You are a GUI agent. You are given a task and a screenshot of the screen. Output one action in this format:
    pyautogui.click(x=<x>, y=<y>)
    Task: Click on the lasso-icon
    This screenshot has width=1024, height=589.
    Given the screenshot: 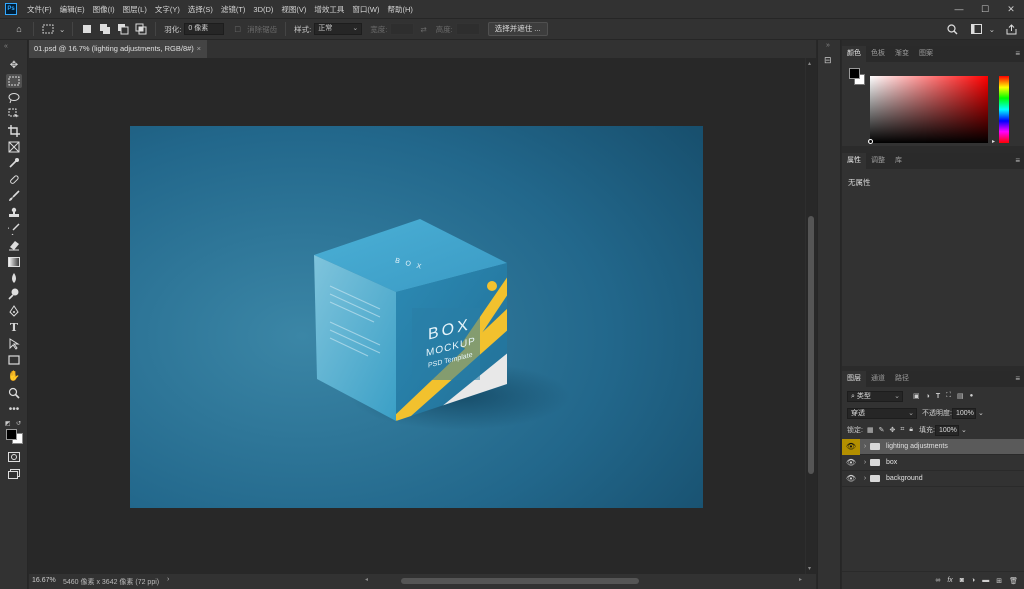 What is the action you would take?
    pyautogui.click(x=14, y=98)
    